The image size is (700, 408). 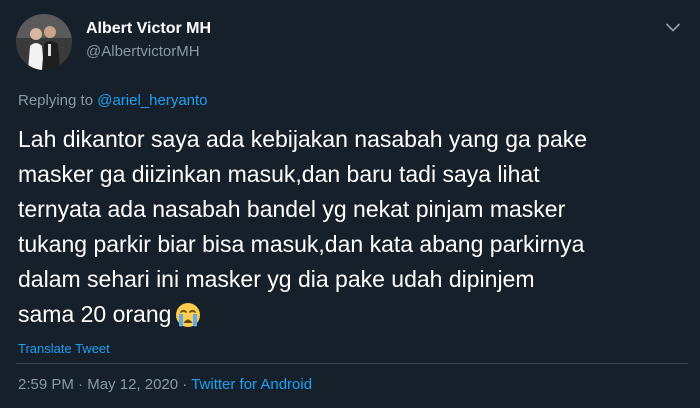 I want to click on reply-handle-link: @ariel_heryanto, so click(x=152, y=100).